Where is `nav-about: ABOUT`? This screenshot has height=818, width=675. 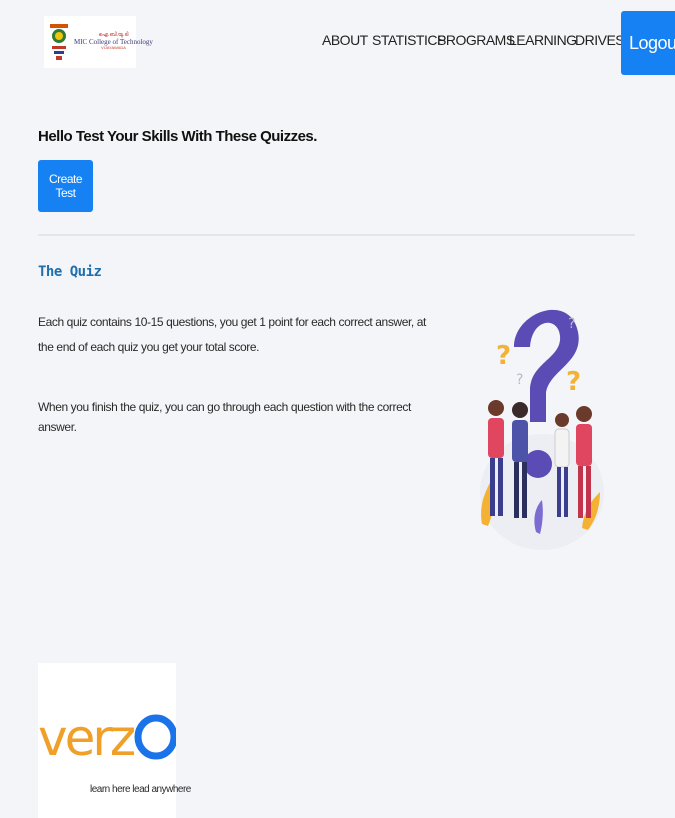
nav-about: ABOUT is located at coordinates (345, 40).